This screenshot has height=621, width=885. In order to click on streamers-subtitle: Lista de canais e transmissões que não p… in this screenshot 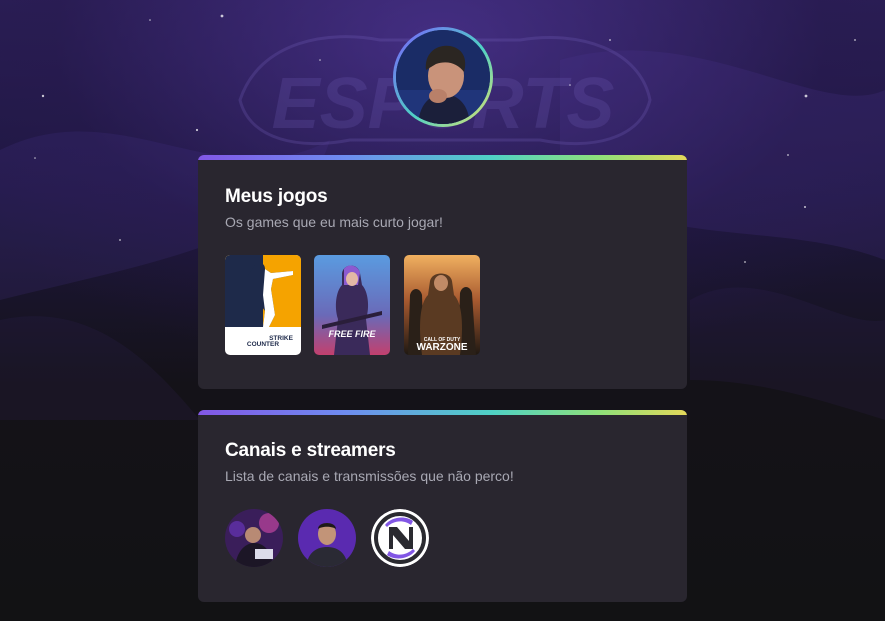, I will do `click(369, 476)`.